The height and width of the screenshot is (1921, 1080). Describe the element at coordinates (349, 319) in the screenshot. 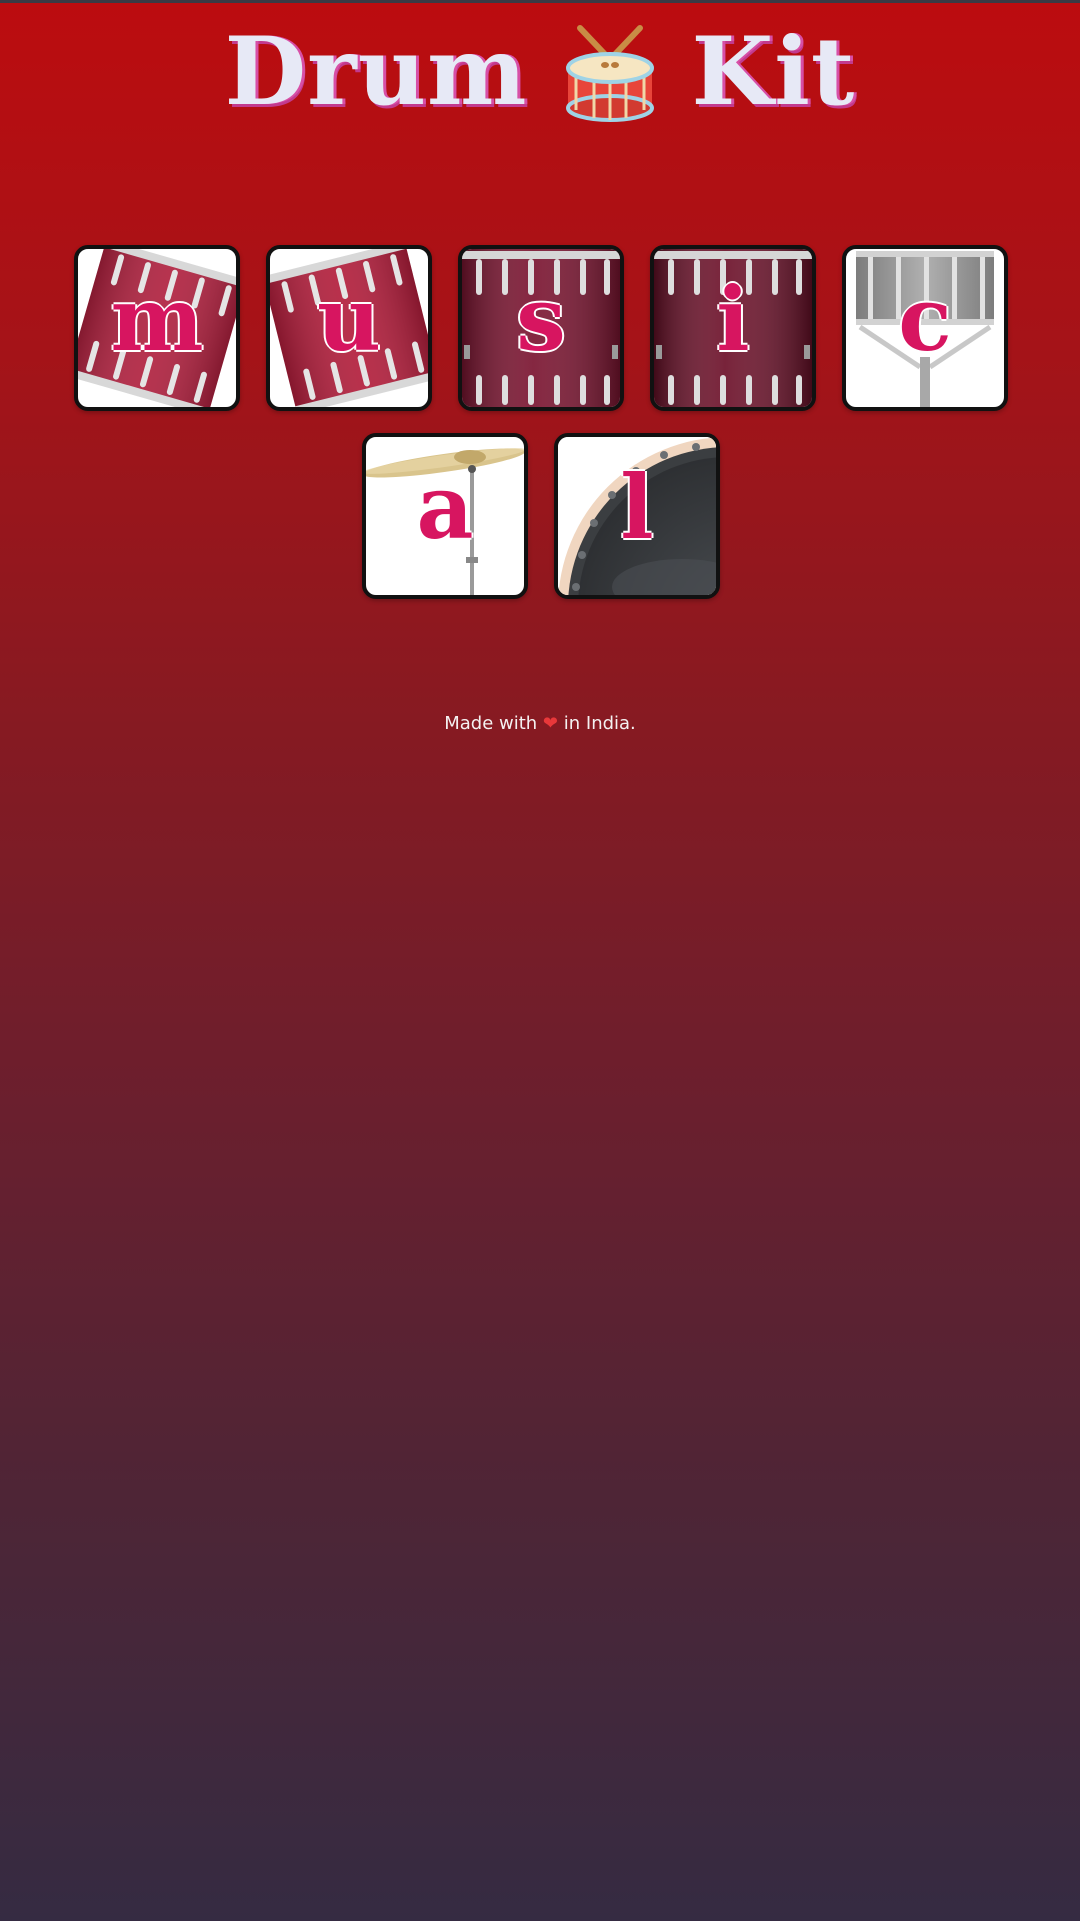

I see `key-letter: u` at that location.